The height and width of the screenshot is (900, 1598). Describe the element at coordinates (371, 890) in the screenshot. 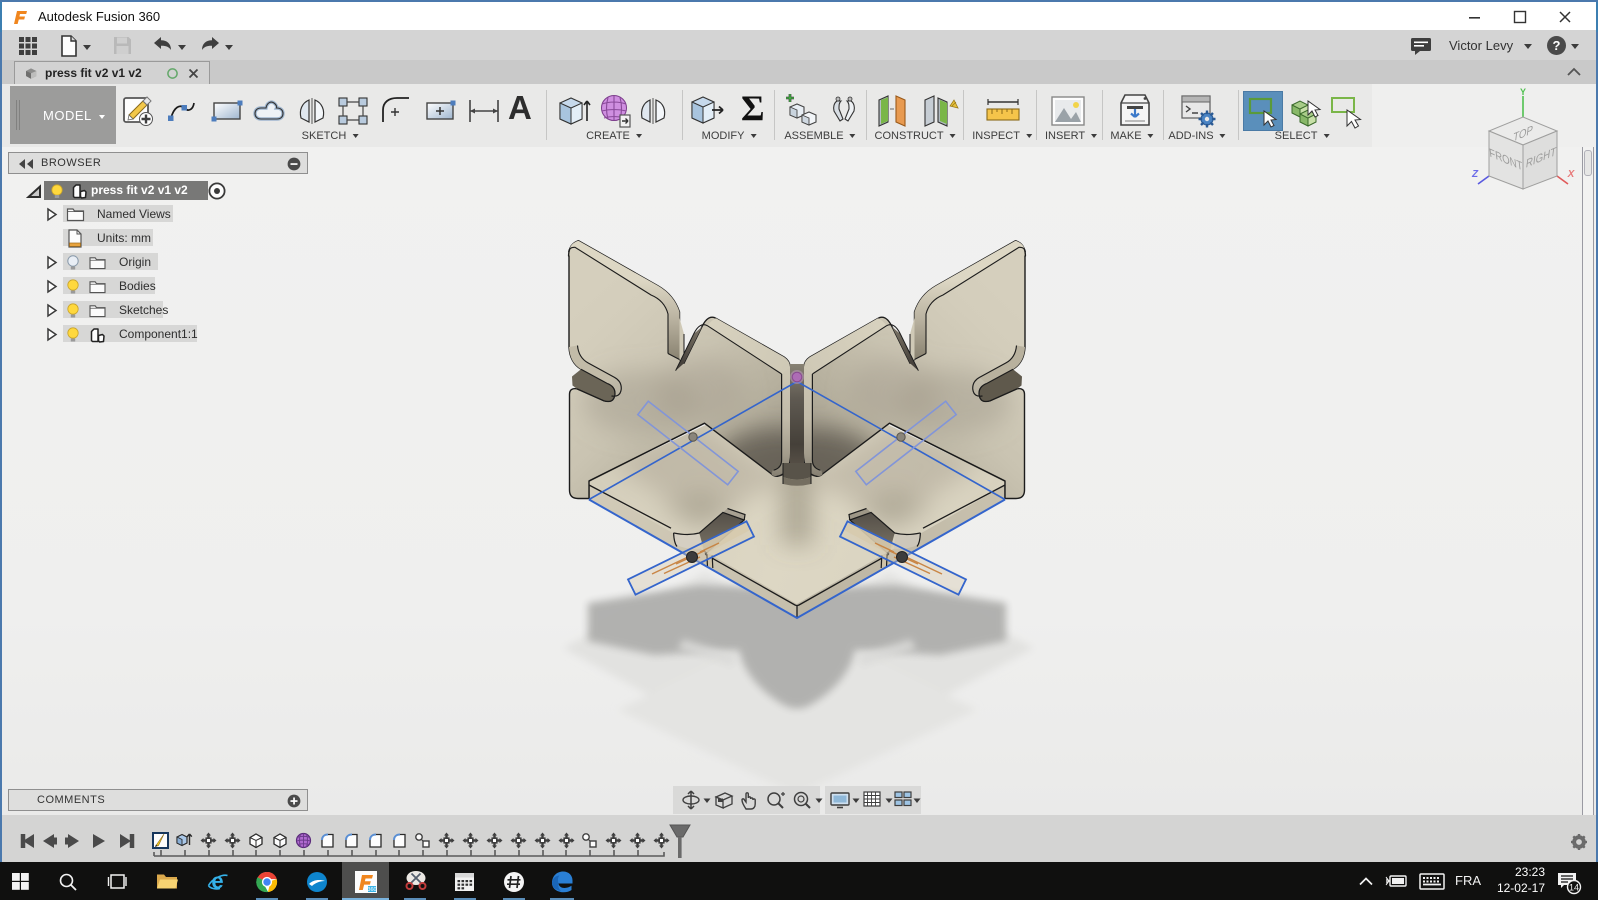

I see `svg-text: 360` at that location.